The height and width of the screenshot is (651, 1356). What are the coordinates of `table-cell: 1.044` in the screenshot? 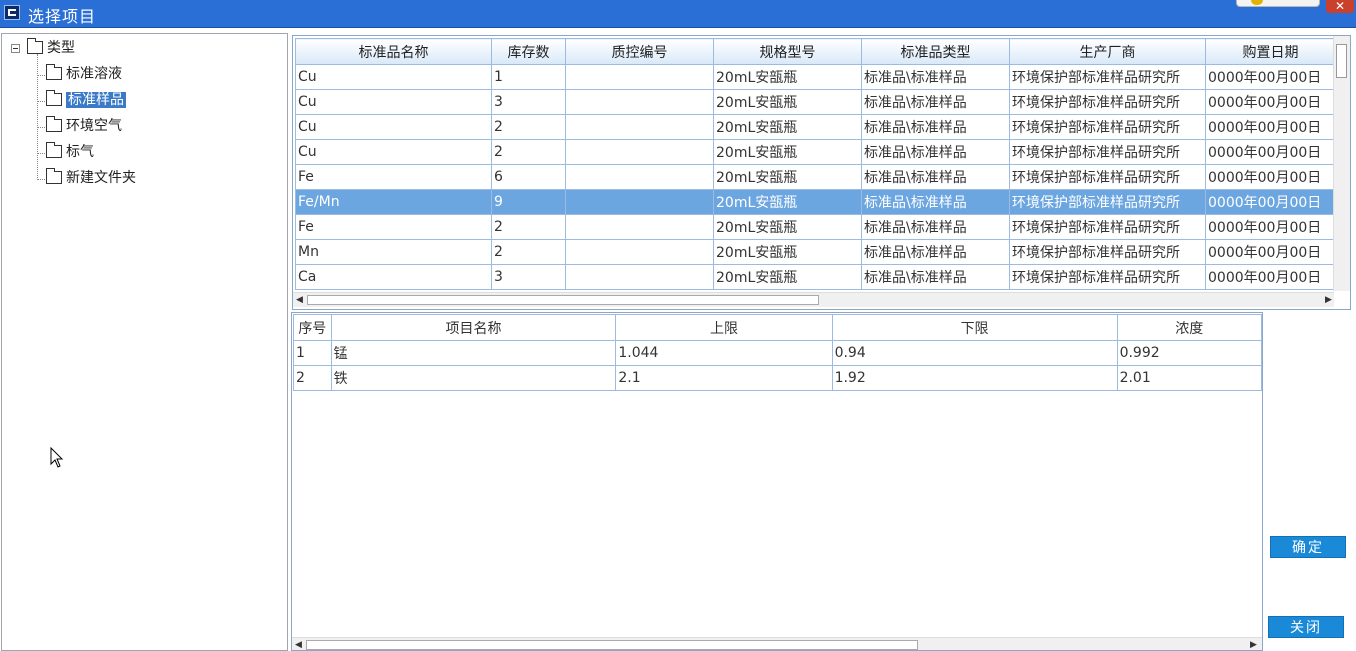 It's located at (724, 353).